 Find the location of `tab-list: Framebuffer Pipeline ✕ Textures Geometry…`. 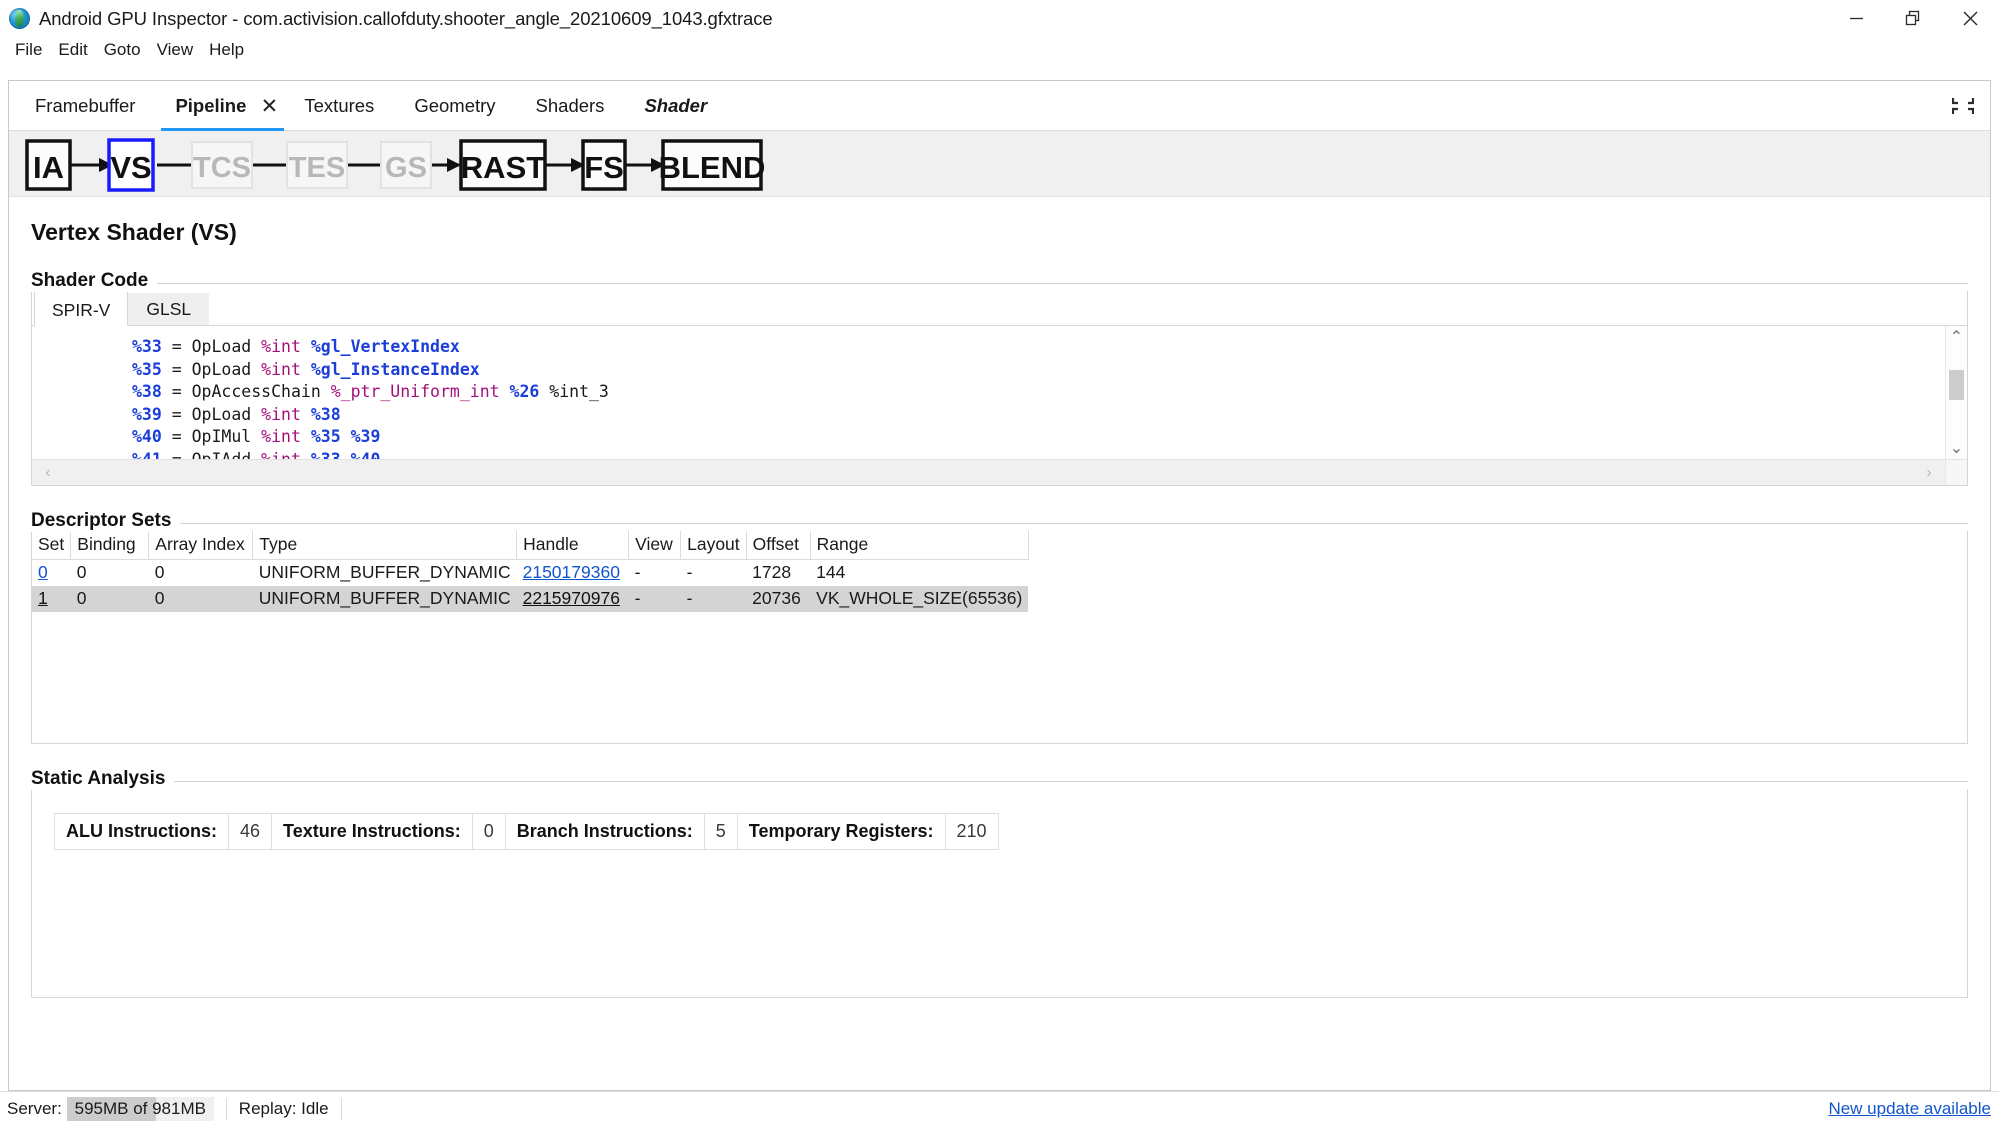

tab-list: Framebuffer Pipeline ✕ Textures Geometry… is located at coordinates (999, 106).